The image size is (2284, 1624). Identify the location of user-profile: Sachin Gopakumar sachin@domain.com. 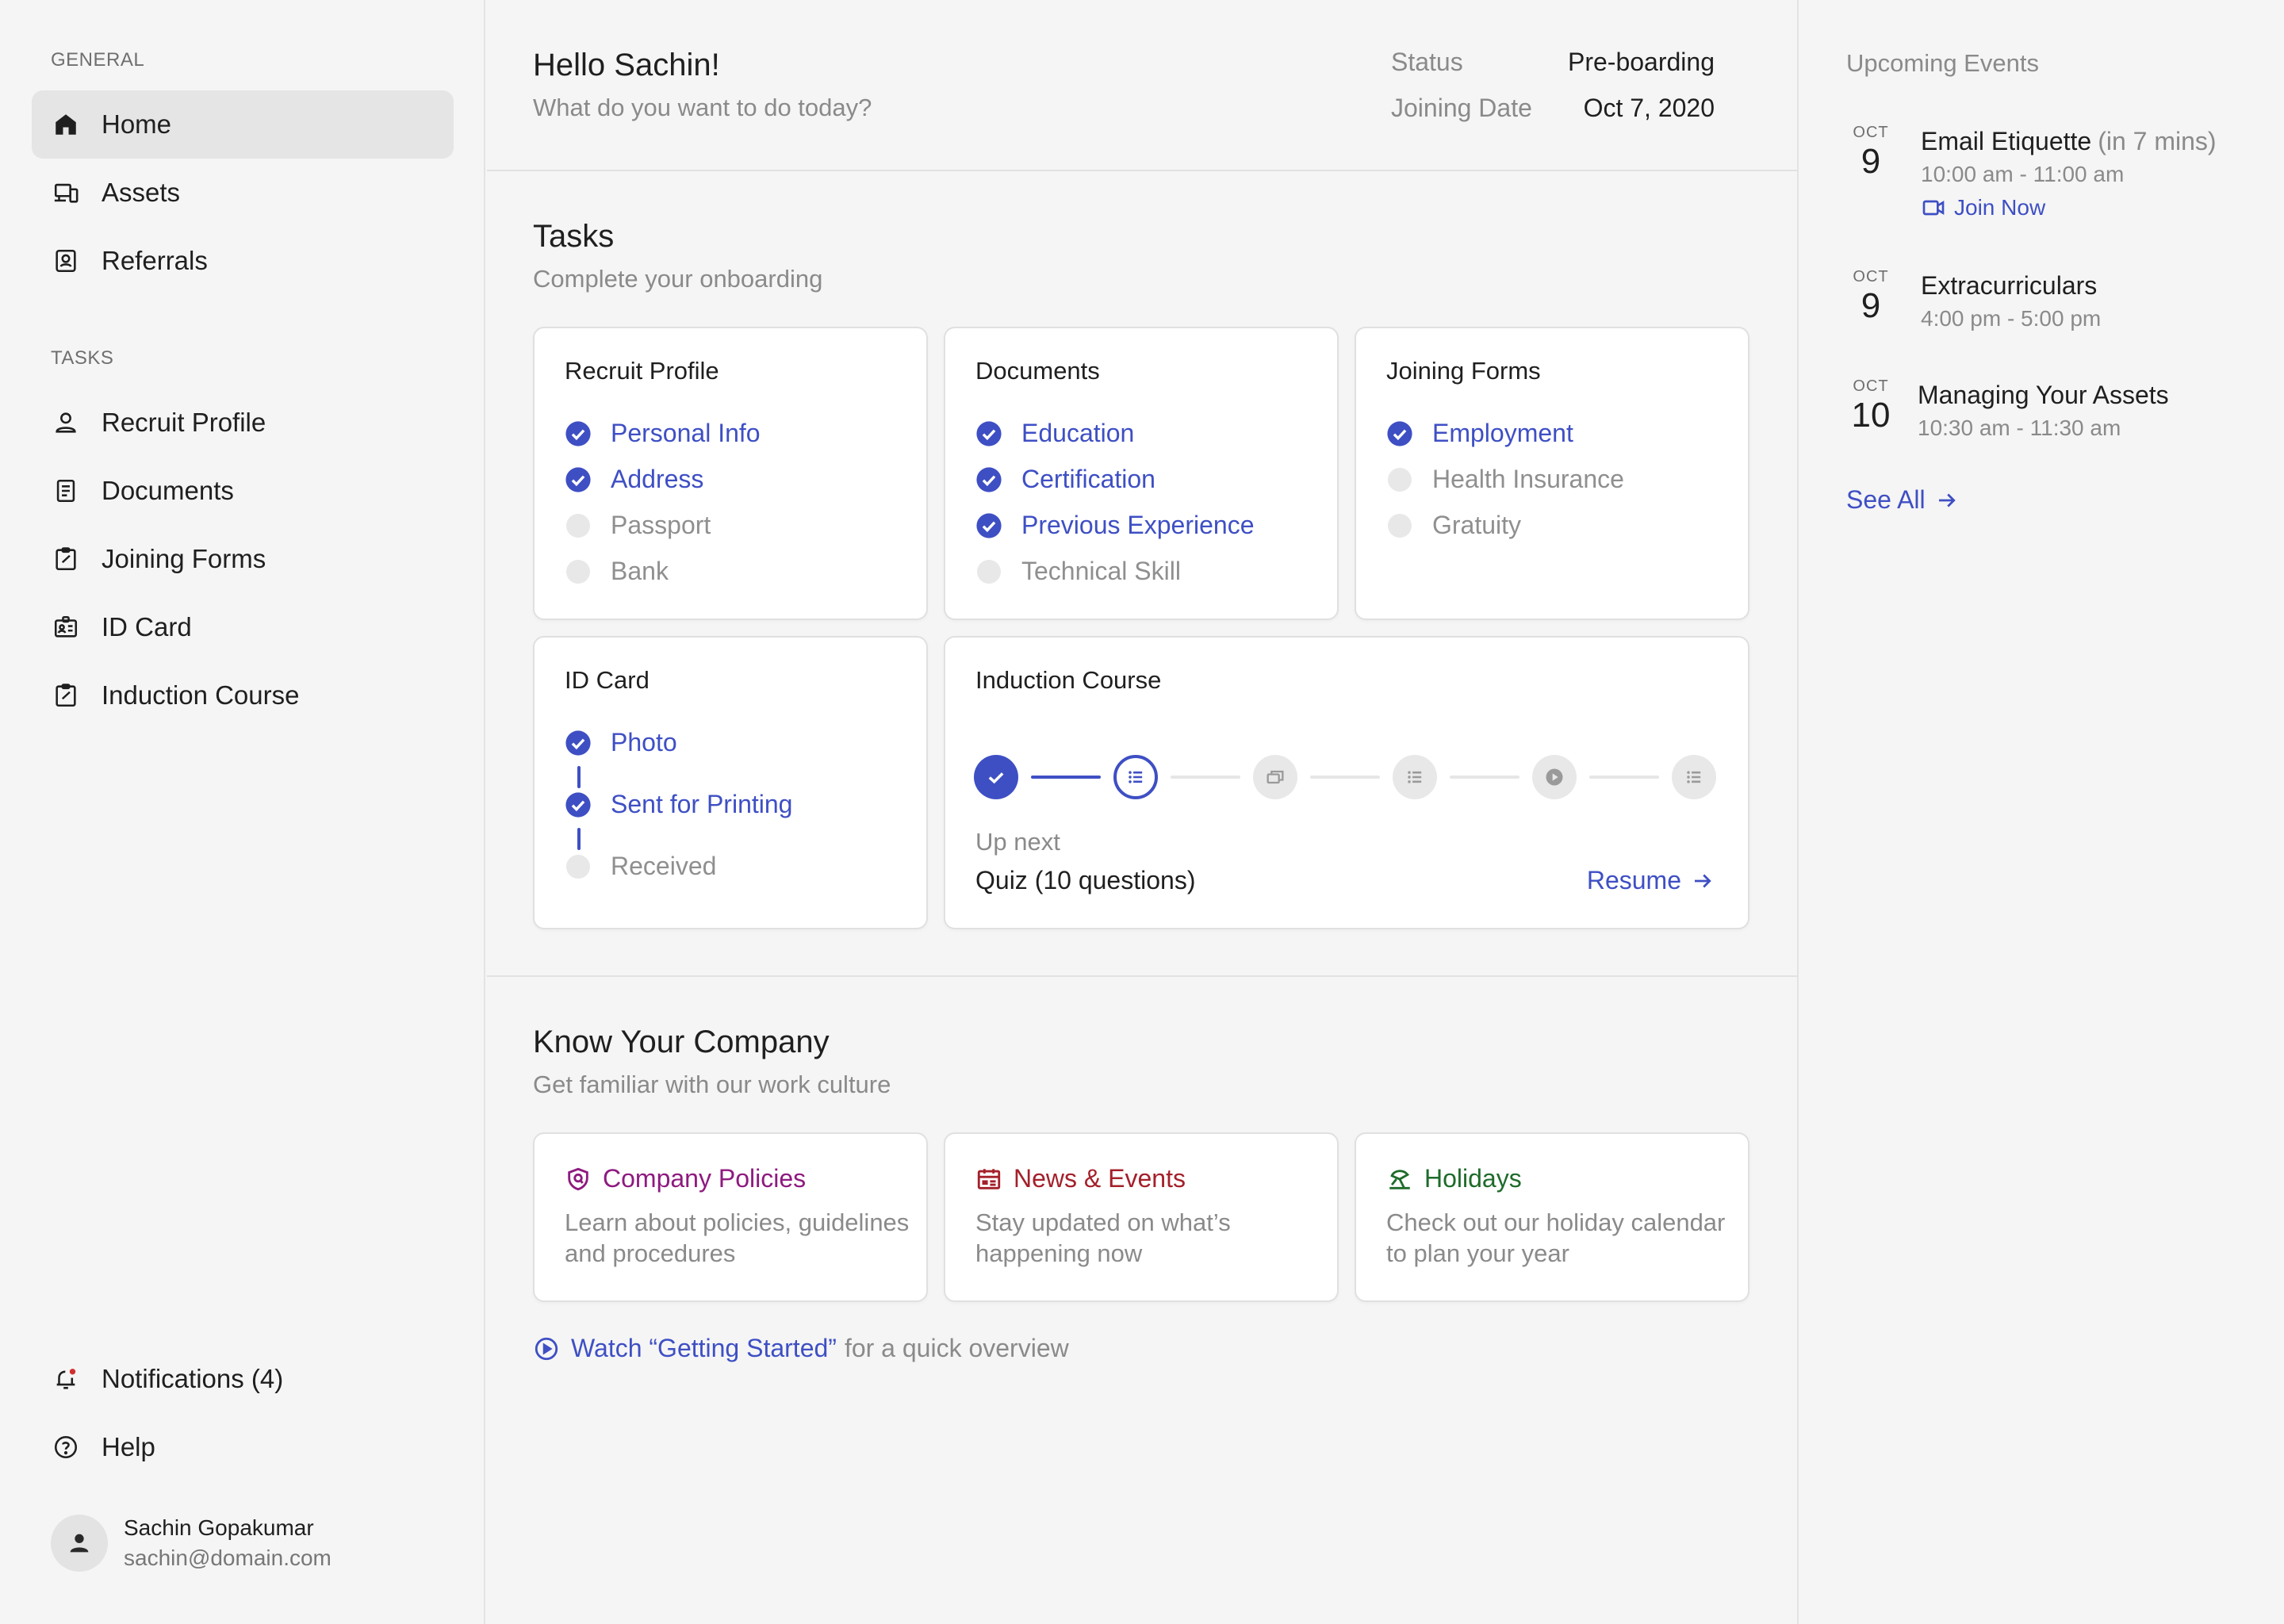
(191, 1543).